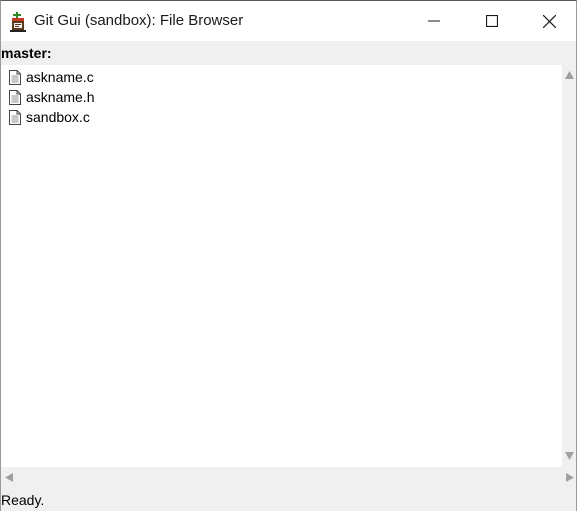 This screenshot has height=511, width=577. I want to click on file-name: askname.h, so click(60, 97).